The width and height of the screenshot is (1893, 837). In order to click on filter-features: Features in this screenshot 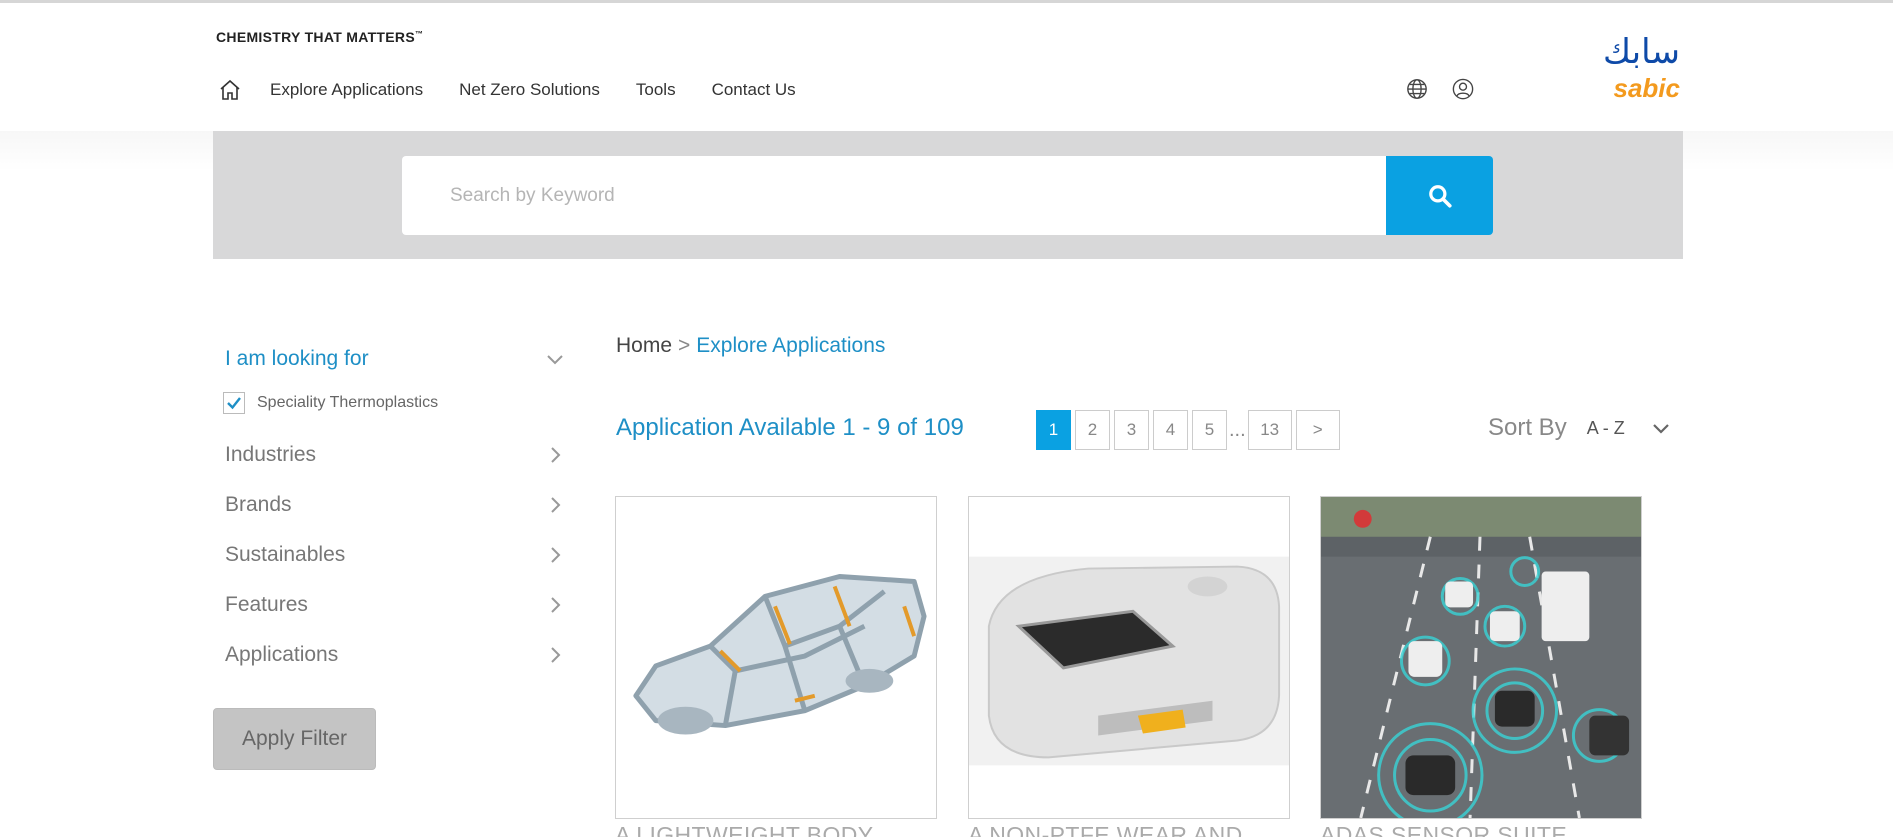, I will do `click(393, 605)`.